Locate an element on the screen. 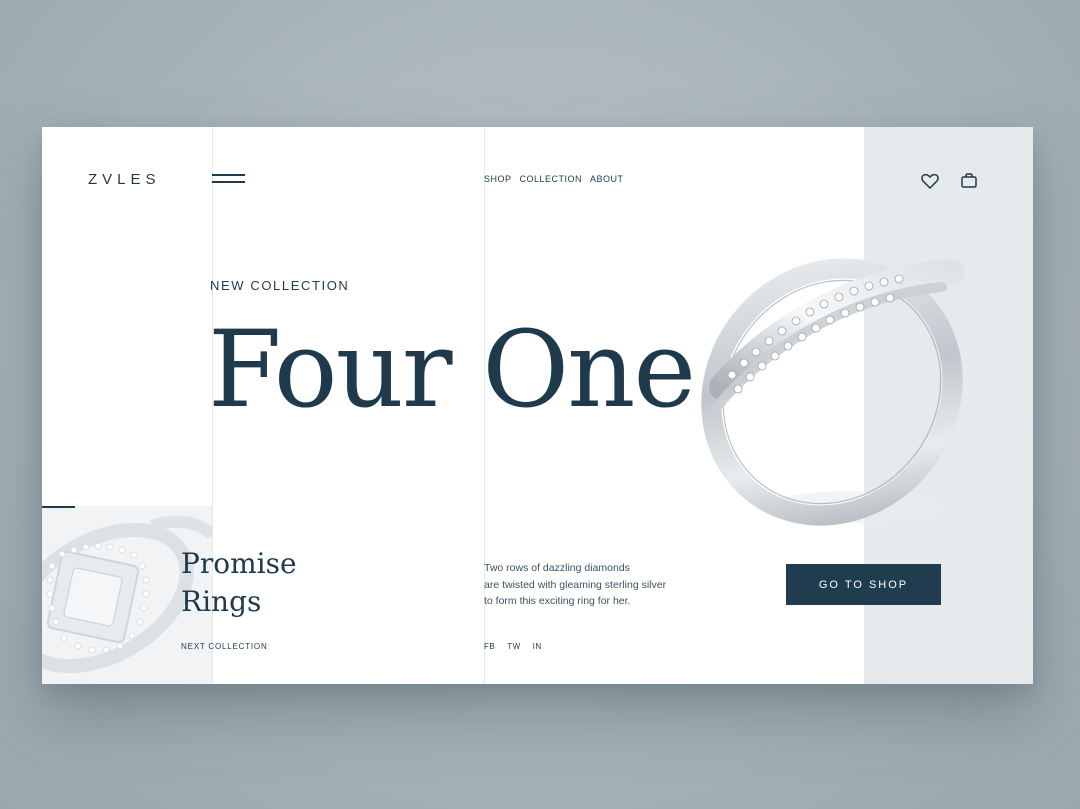  nav-link-about: ABOUT is located at coordinates (607, 179).